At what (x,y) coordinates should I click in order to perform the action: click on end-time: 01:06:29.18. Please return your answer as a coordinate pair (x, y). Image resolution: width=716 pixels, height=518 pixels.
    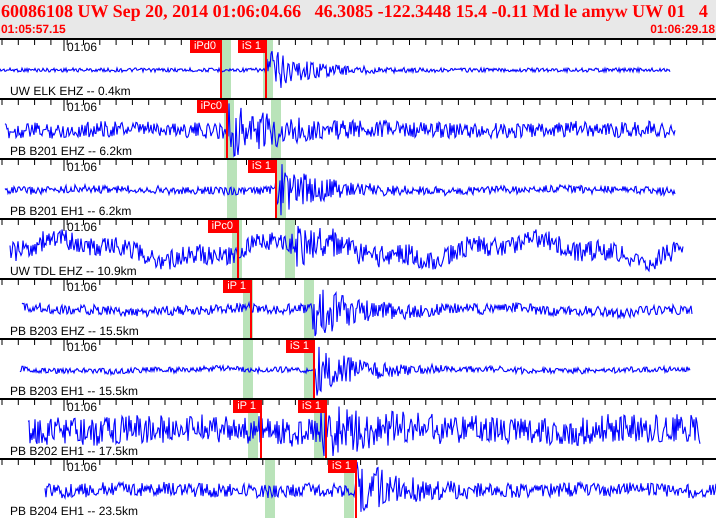
    Looking at the image, I should click on (682, 29).